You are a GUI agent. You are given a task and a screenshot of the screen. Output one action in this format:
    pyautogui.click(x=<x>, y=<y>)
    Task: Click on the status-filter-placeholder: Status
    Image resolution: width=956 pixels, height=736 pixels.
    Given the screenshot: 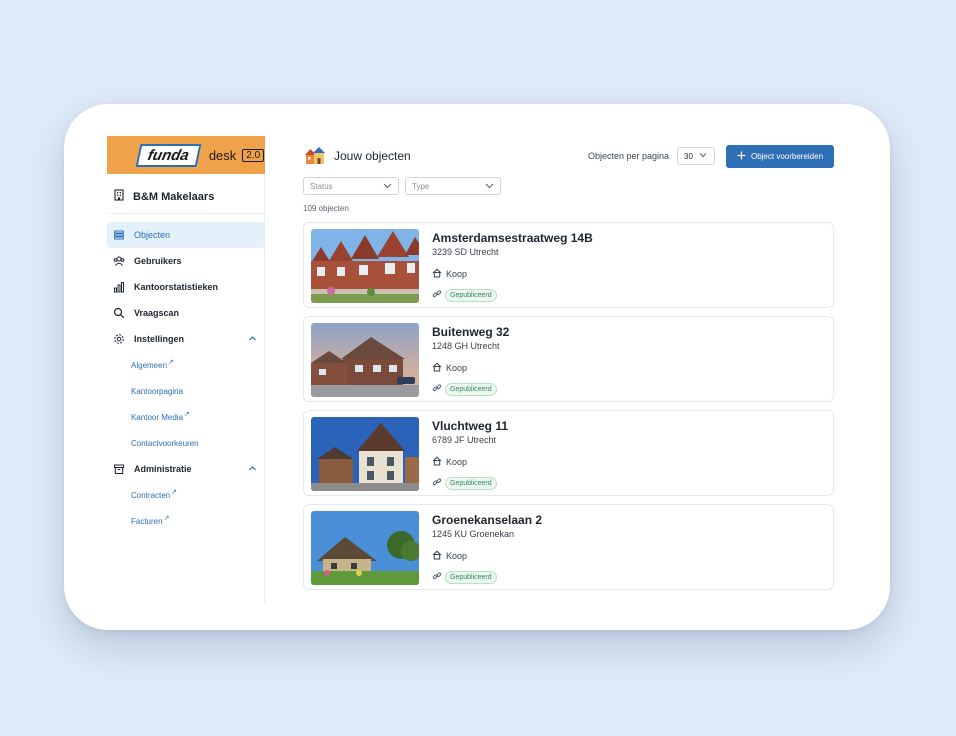 What is the action you would take?
    pyautogui.click(x=321, y=186)
    